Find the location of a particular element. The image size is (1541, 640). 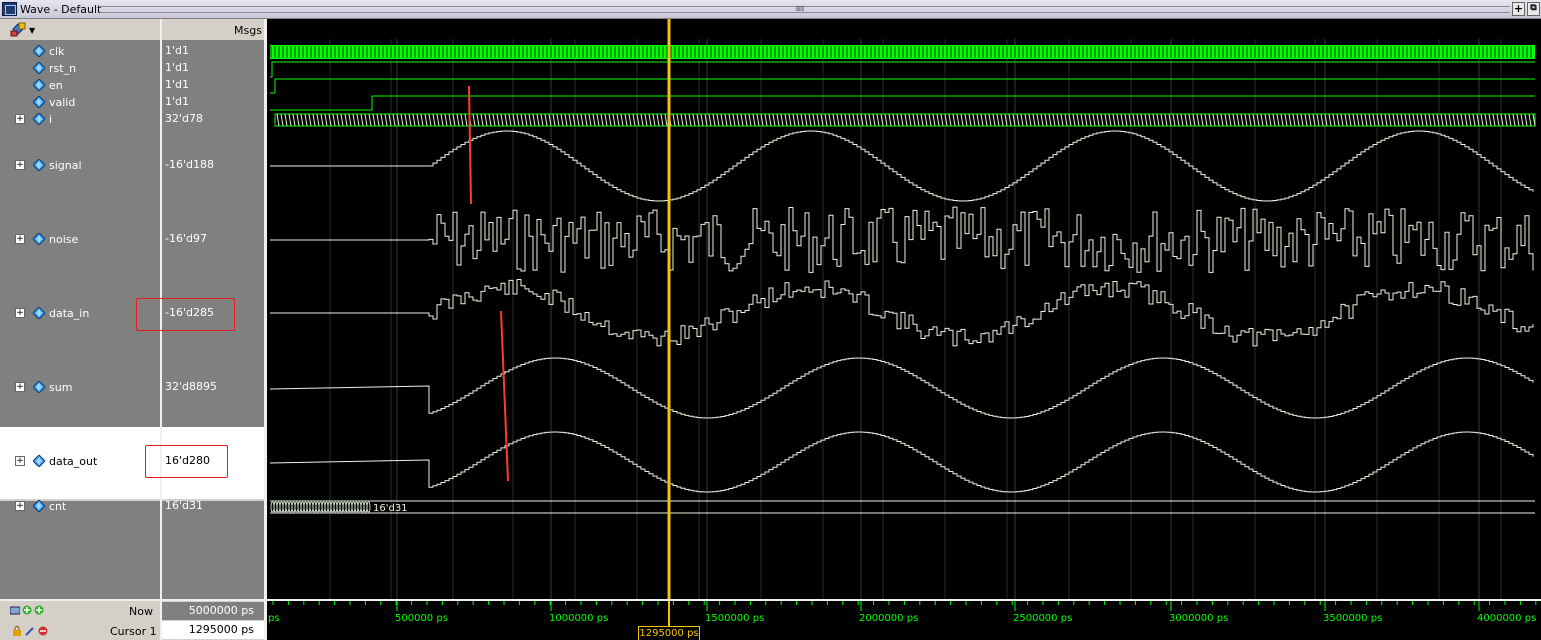

signal-value-valid: 1'd1 is located at coordinates (177, 101).